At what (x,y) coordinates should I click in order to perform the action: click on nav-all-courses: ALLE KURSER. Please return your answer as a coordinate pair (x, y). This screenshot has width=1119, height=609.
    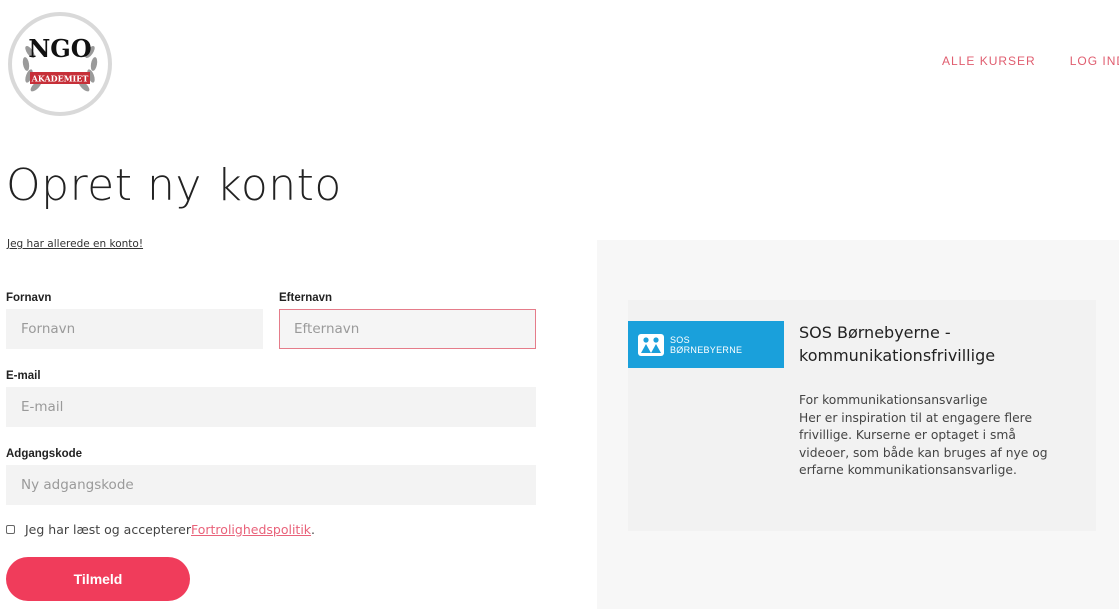
    Looking at the image, I should click on (989, 61).